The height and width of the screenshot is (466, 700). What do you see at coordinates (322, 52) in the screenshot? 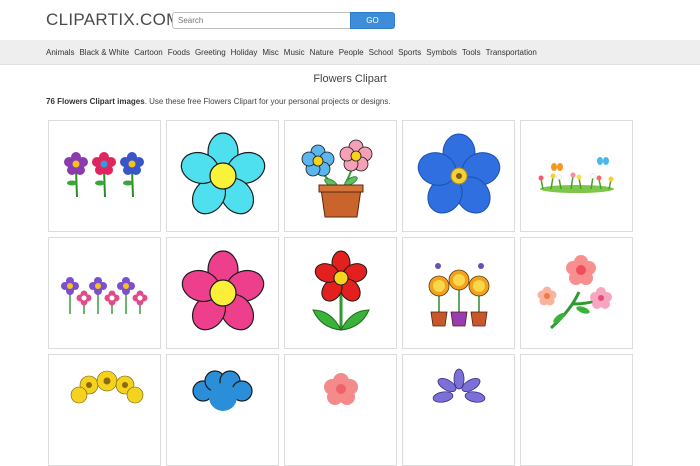
I see `nav-item-nature: Nature` at bounding box center [322, 52].